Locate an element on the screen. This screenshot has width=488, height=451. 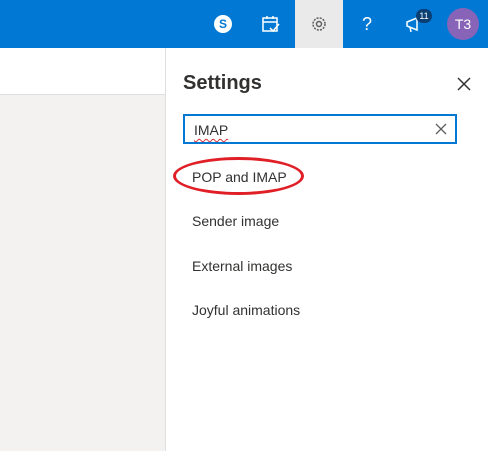
result-sender-image: Sender image is located at coordinates (235, 221).